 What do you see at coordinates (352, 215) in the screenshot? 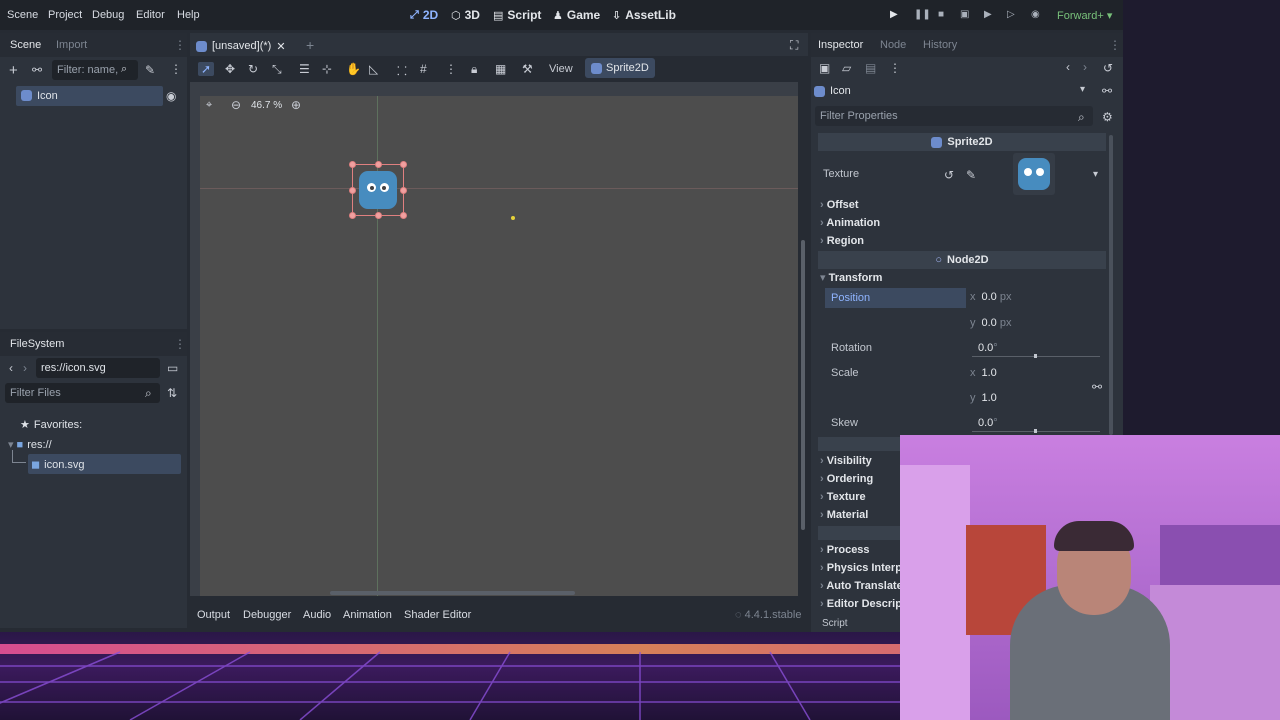
I see `handle-bottom-left` at bounding box center [352, 215].